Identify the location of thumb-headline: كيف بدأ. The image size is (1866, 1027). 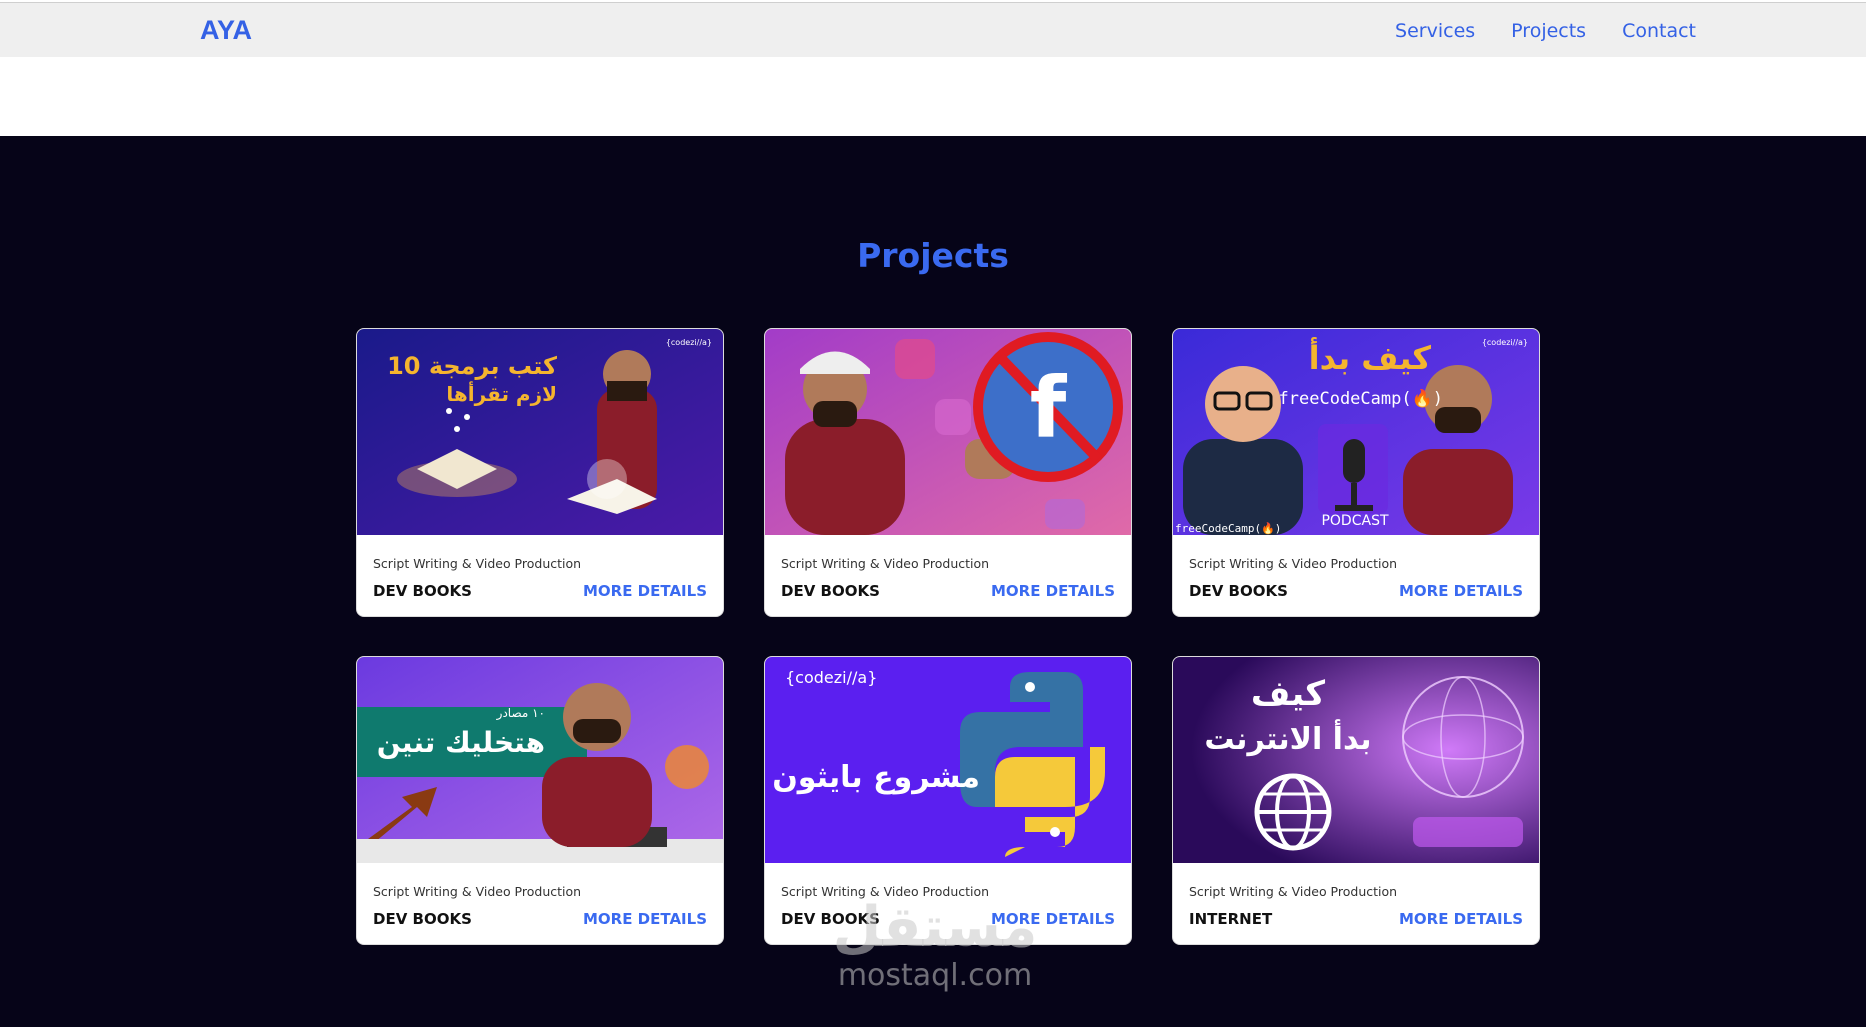
(1370, 357).